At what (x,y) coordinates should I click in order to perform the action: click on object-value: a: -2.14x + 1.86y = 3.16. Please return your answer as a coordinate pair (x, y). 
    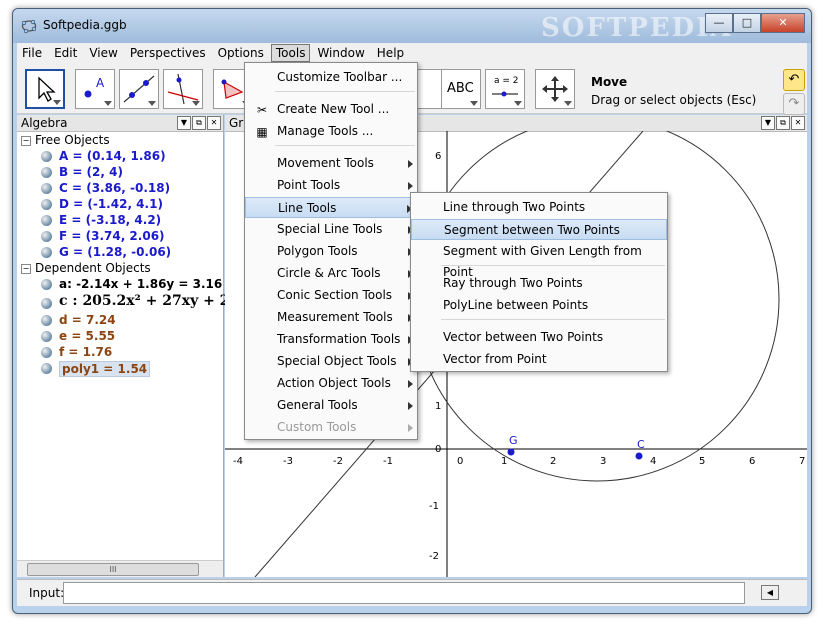
    Looking at the image, I should click on (141, 284).